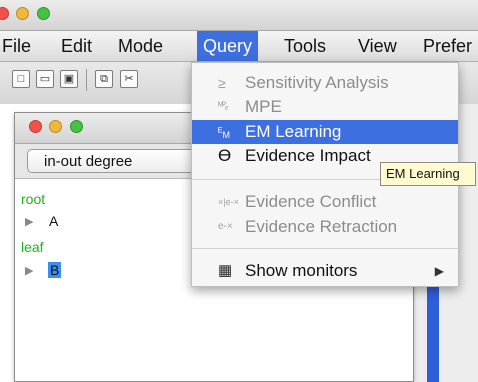  I want to click on zoom-window-button, so click(43, 13).